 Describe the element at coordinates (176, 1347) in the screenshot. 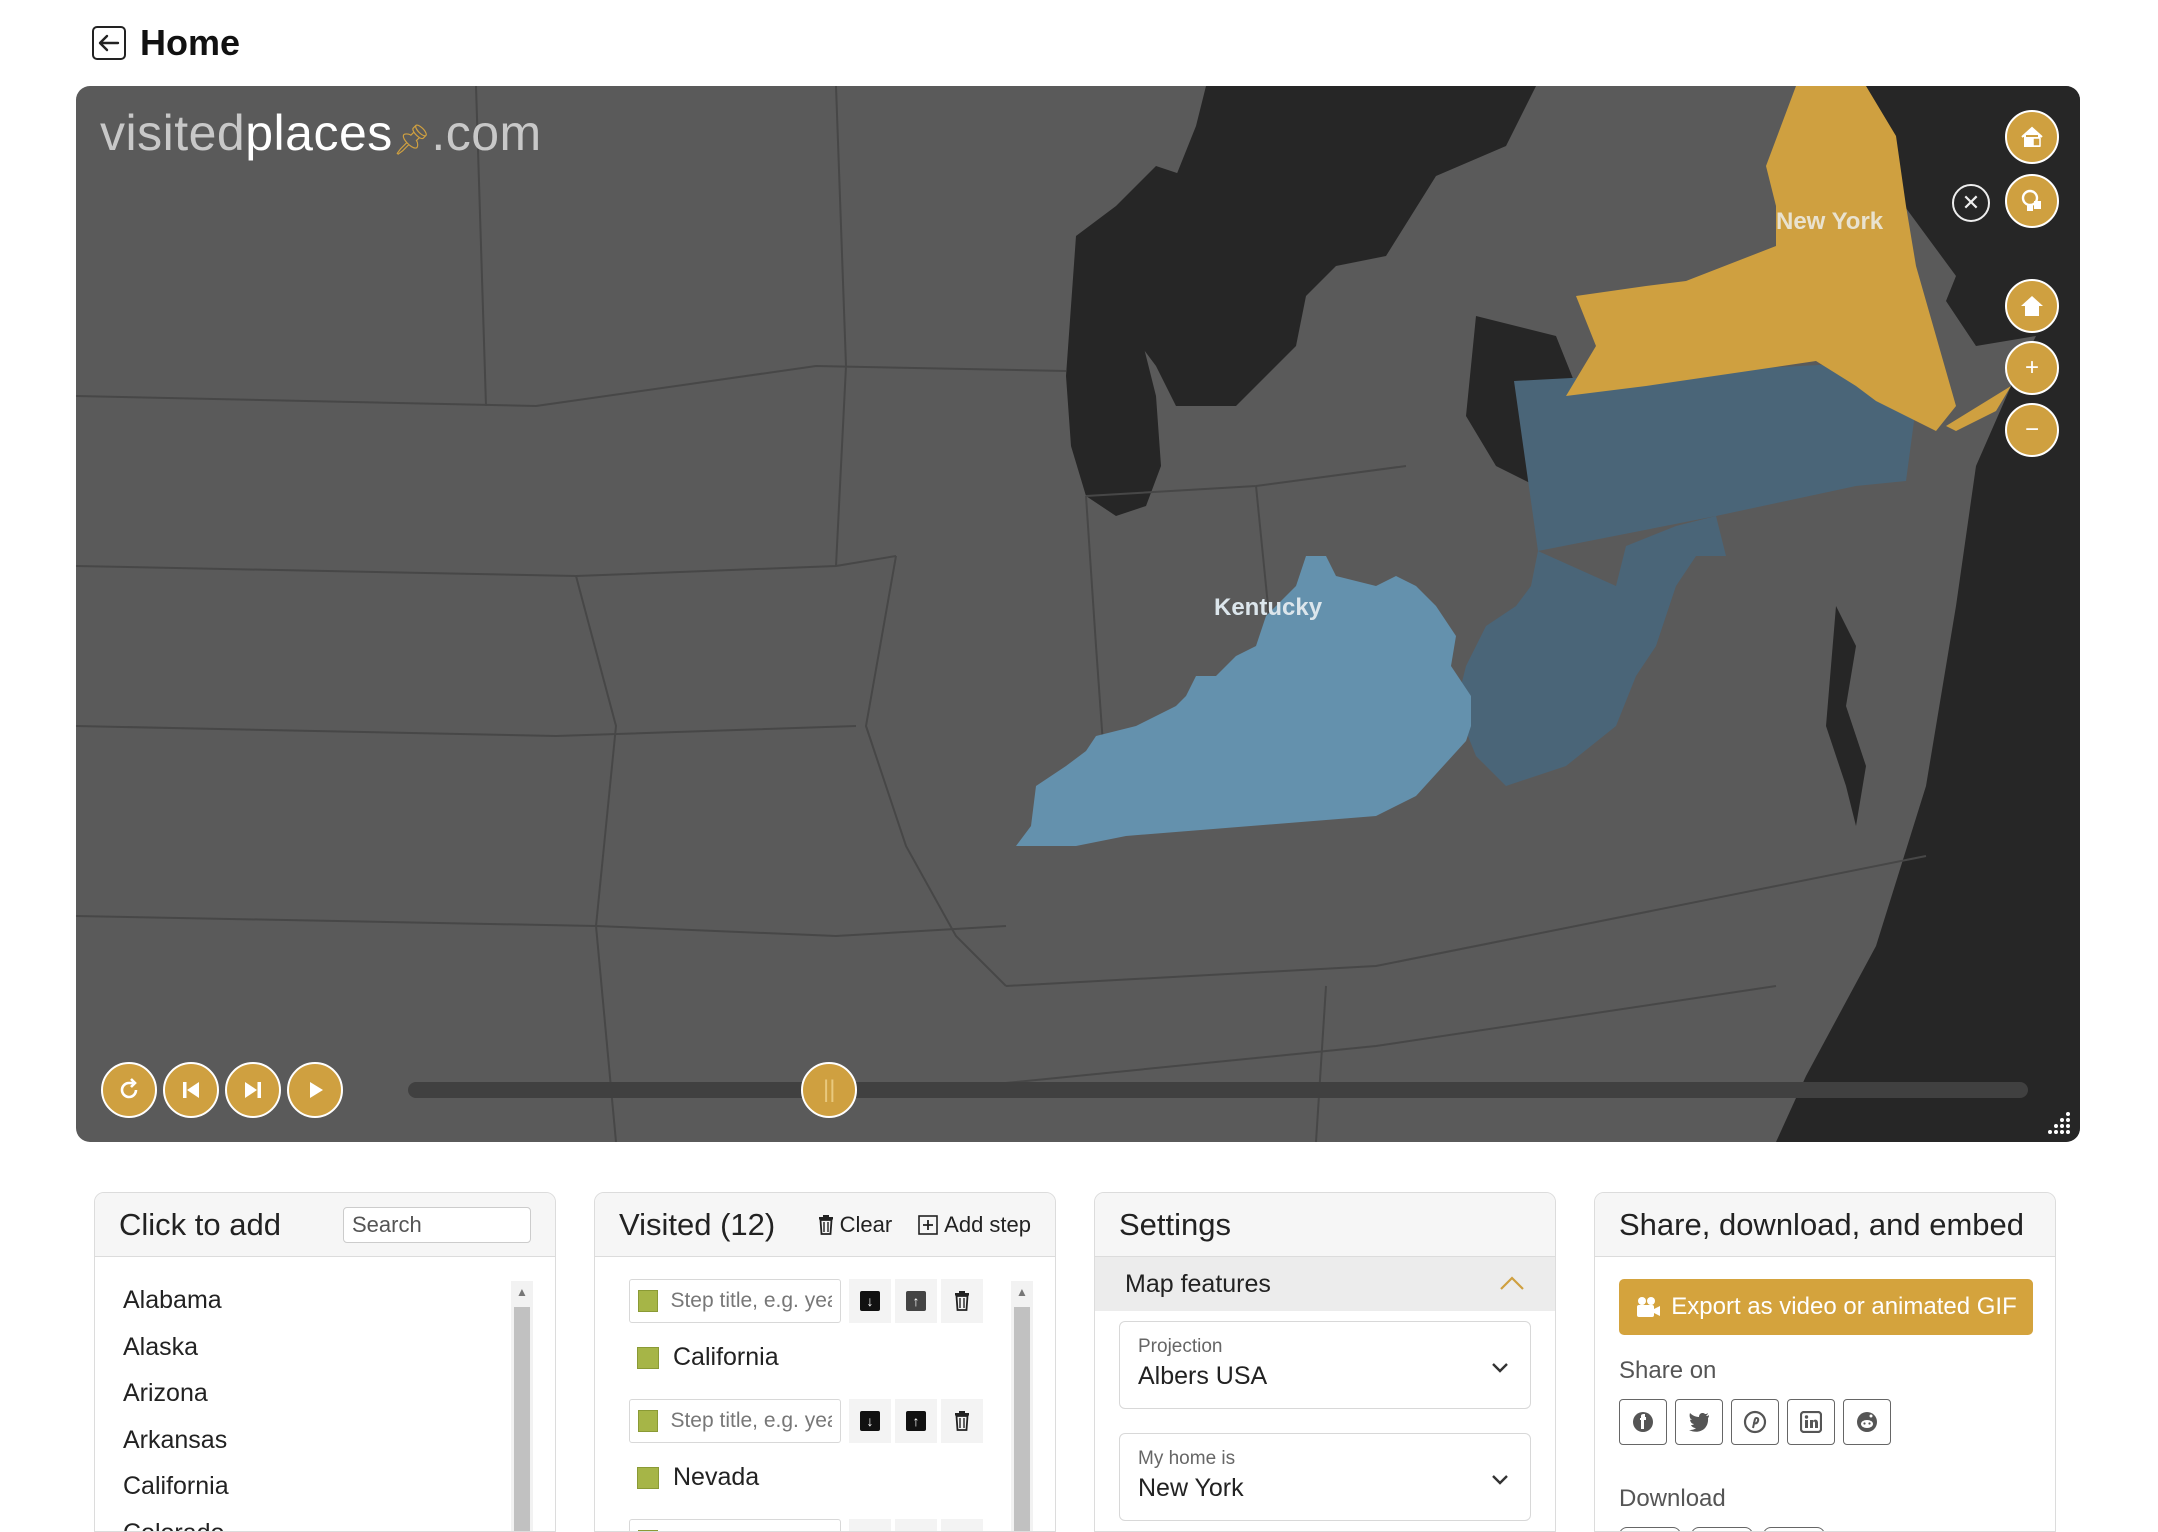

I see `list-item: Alaska` at that location.